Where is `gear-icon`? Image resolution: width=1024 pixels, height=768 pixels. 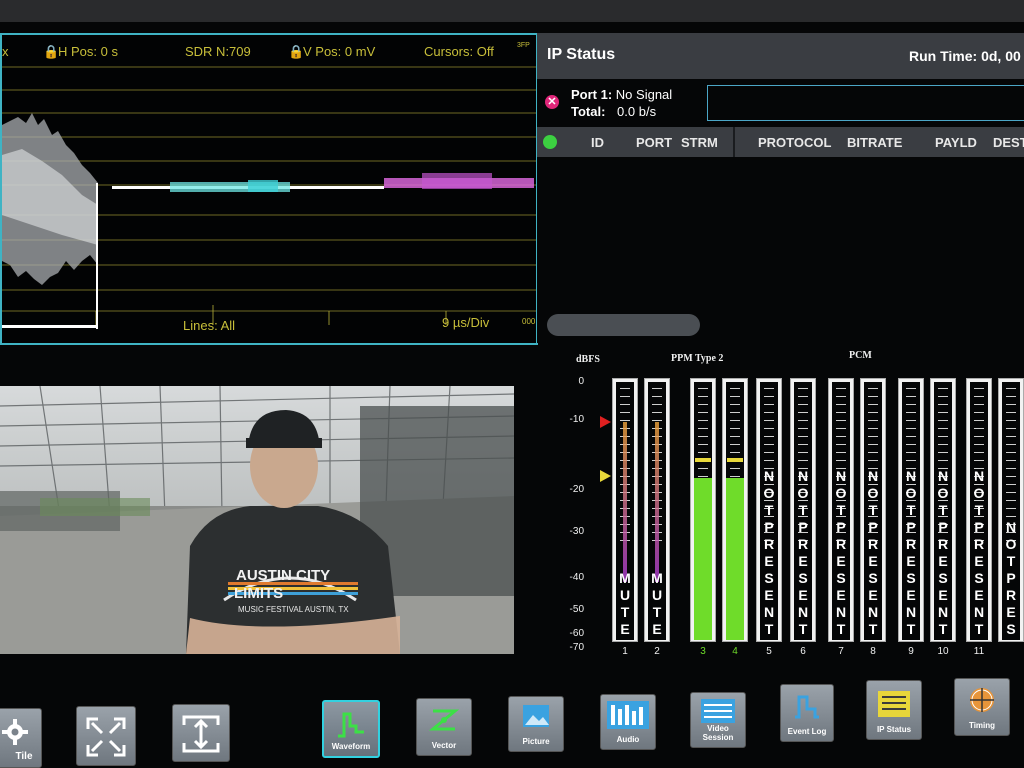
gear-icon is located at coordinates (15, 732).